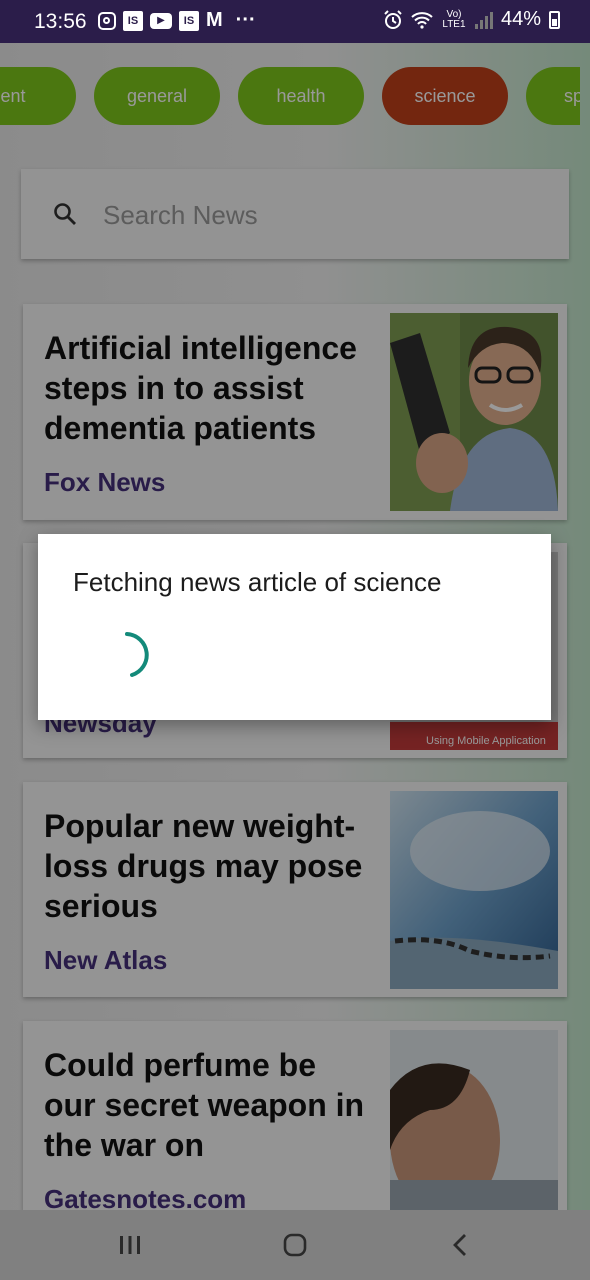  I want to click on alarm-icon, so click(393, 19).